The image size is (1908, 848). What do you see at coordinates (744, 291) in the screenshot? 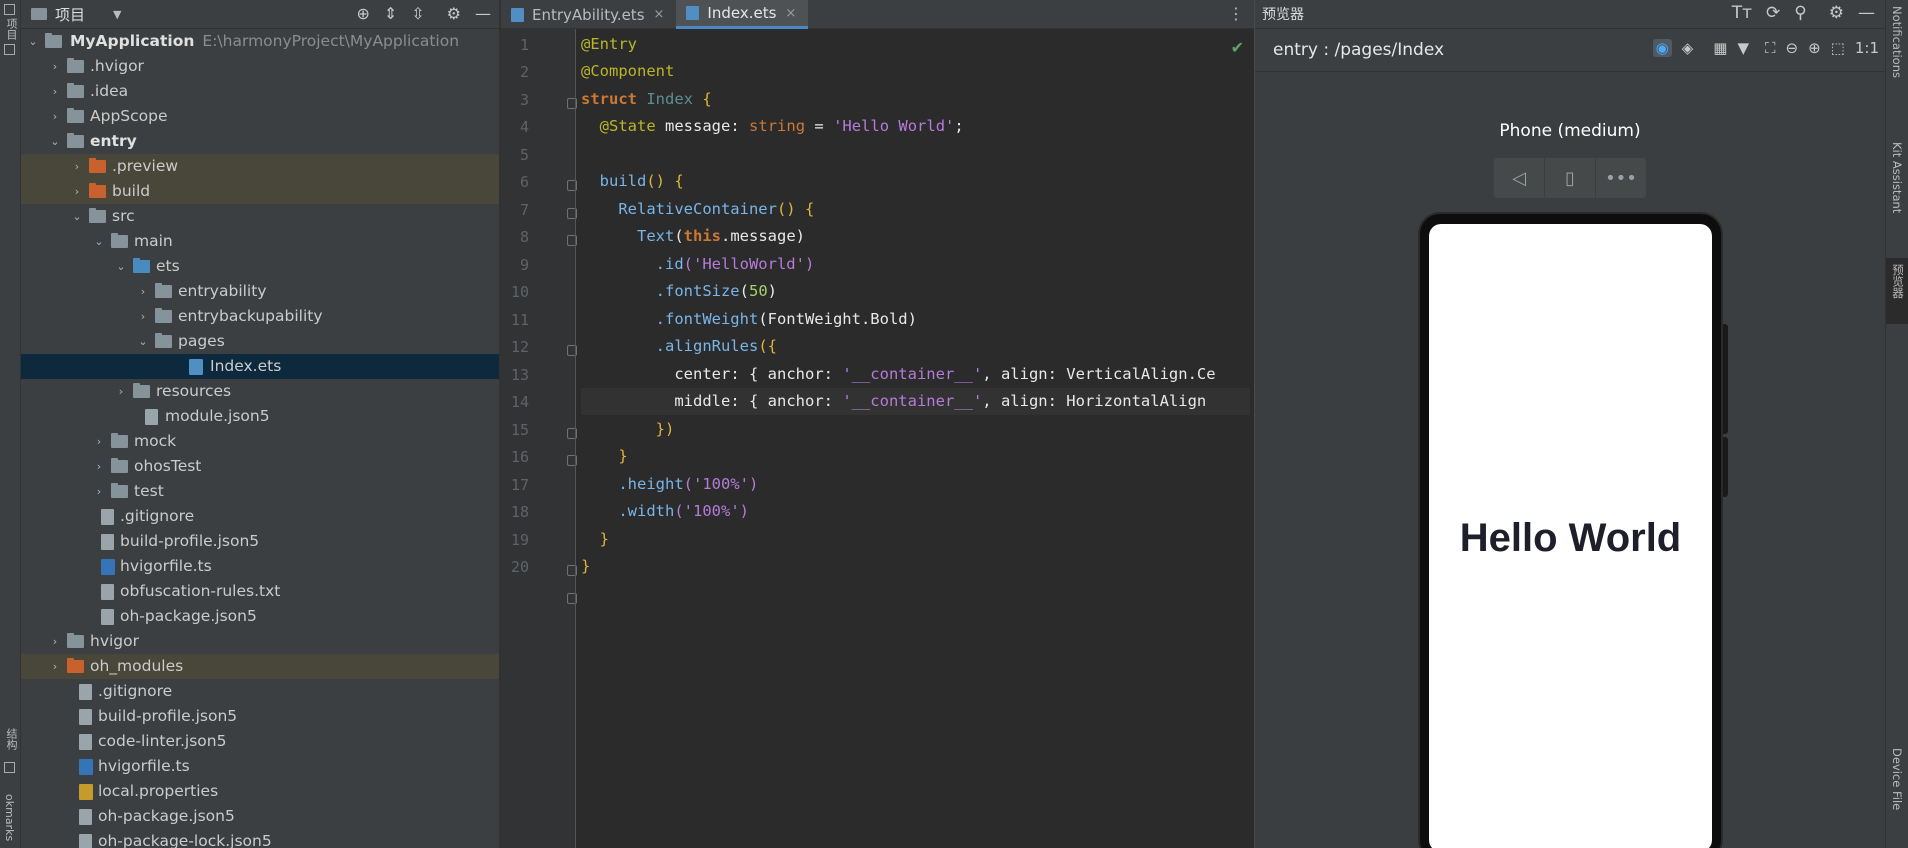
I see `punct: (` at bounding box center [744, 291].